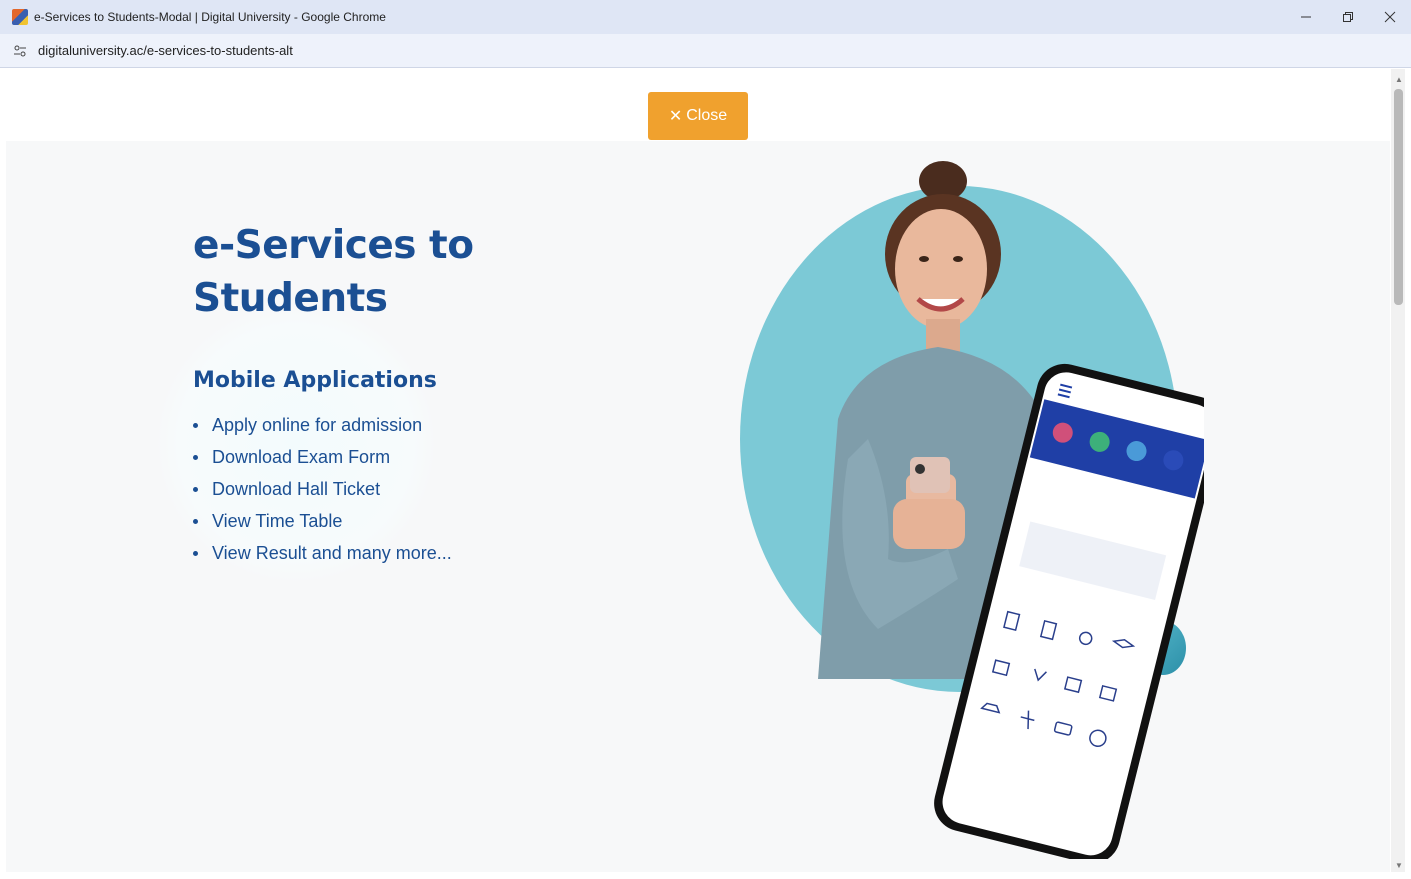 Image resolution: width=1411 pixels, height=879 pixels. What do you see at coordinates (675, 116) in the screenshot?
I see `close-x-icon: ✕` at bounding box center [675, 116].